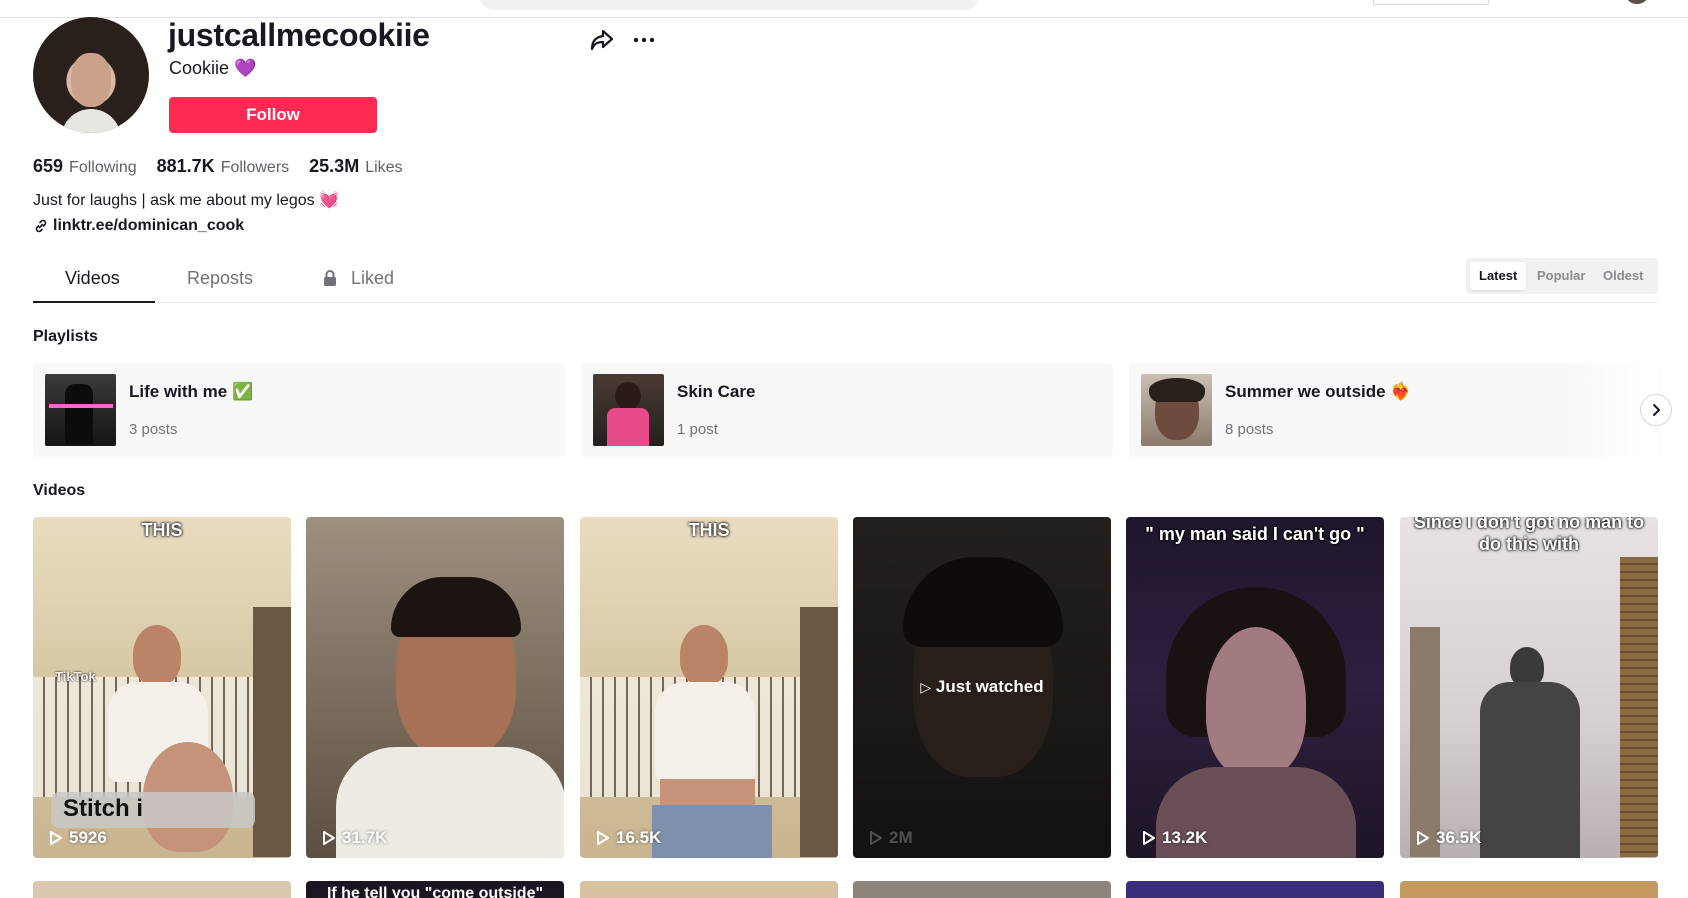  I want to click on chevron-right-icon, so click(1656, 410).